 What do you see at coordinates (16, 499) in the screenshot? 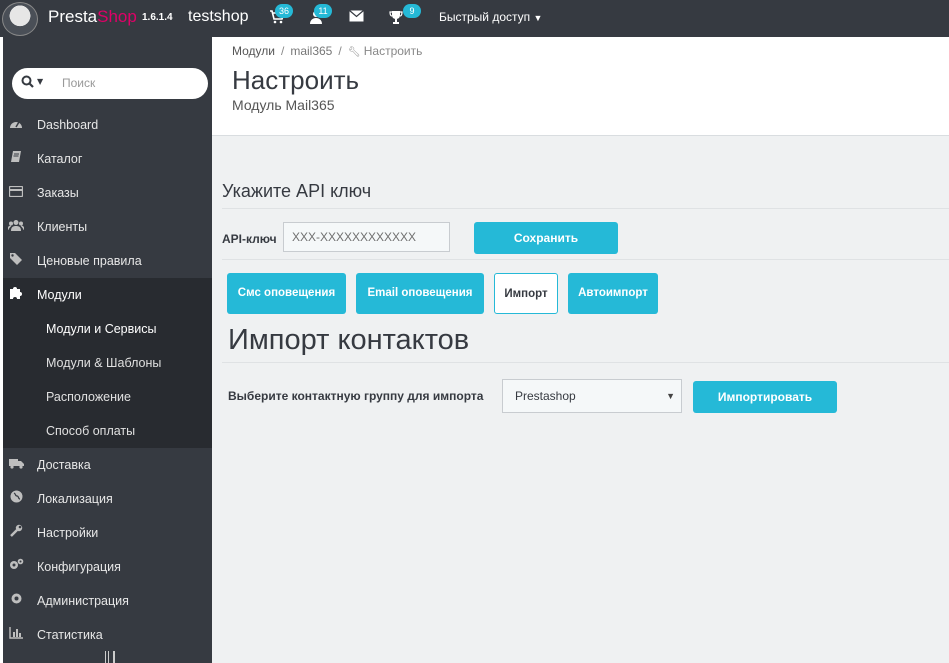
I see `globe-icon` at bounding box center [16, 499].